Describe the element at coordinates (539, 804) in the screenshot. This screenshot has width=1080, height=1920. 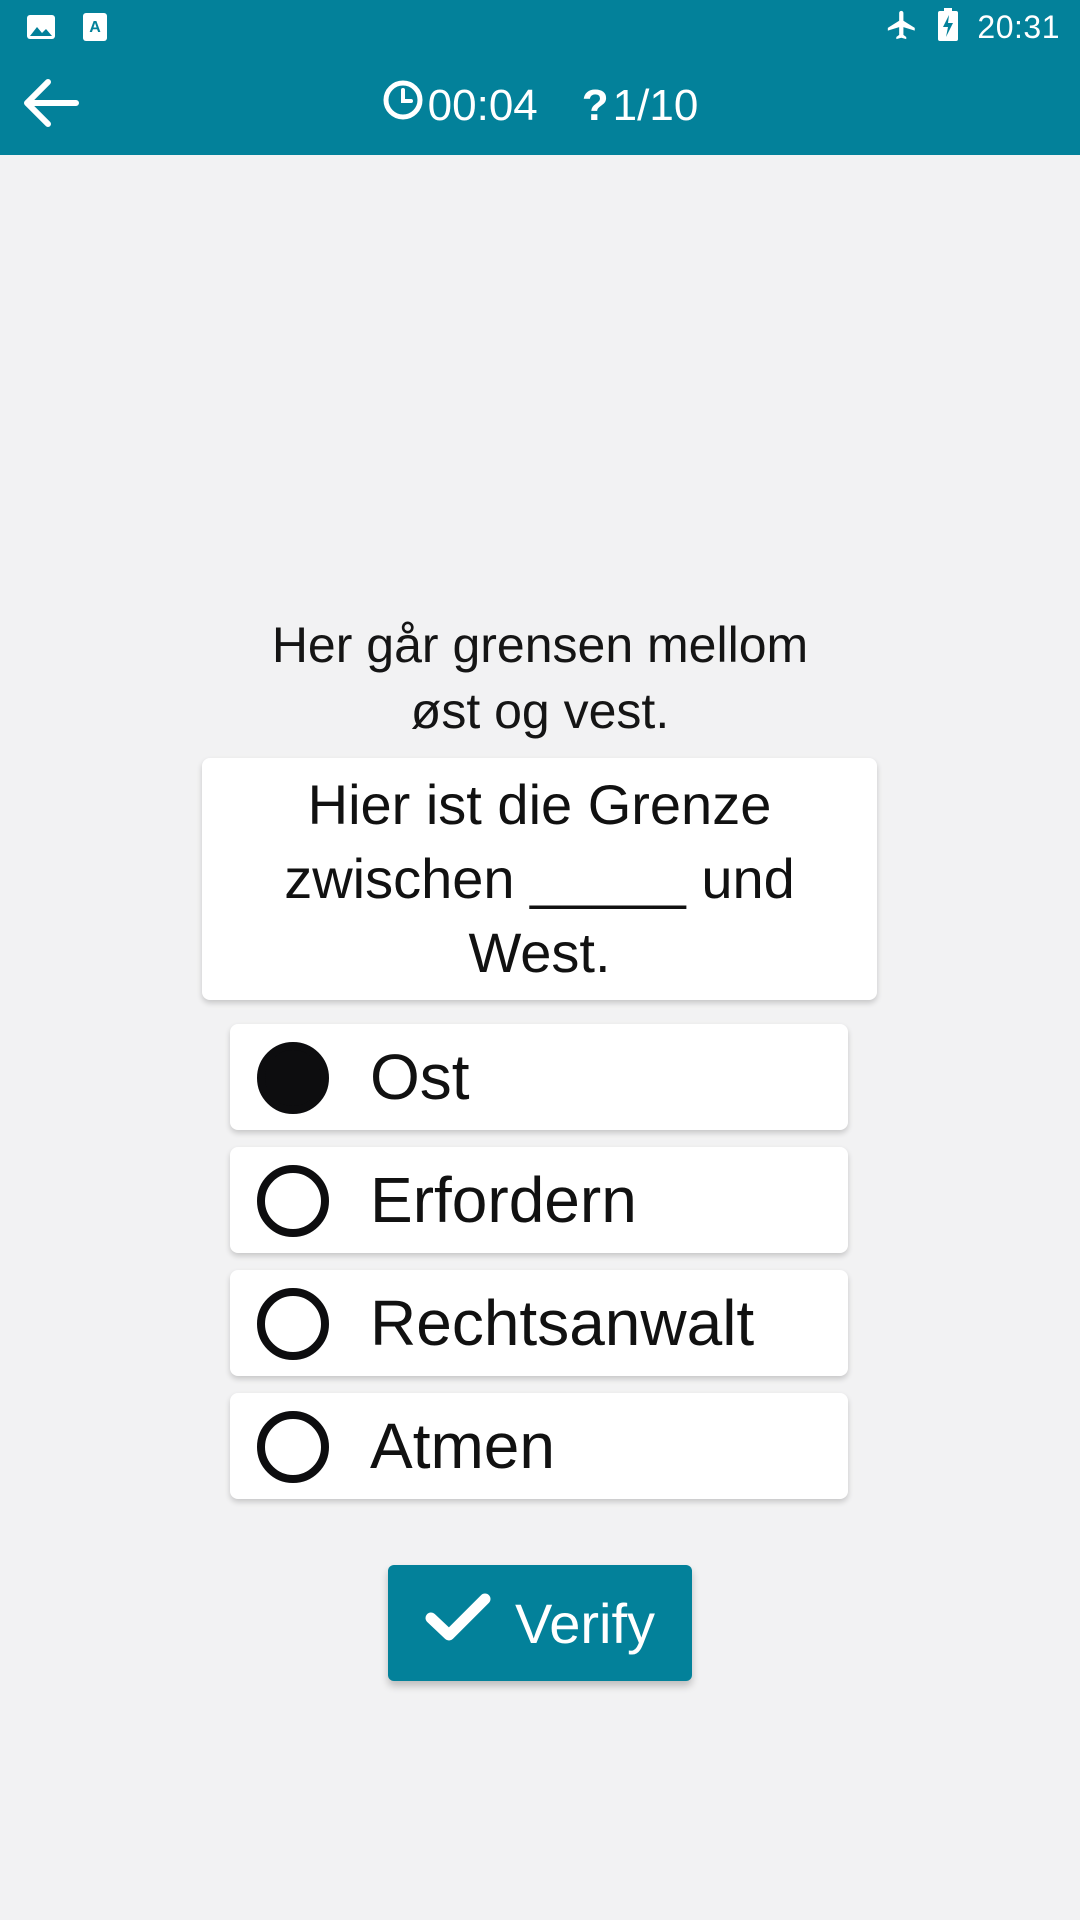
I see `card-line: Hier ist die Grenze` at that location.